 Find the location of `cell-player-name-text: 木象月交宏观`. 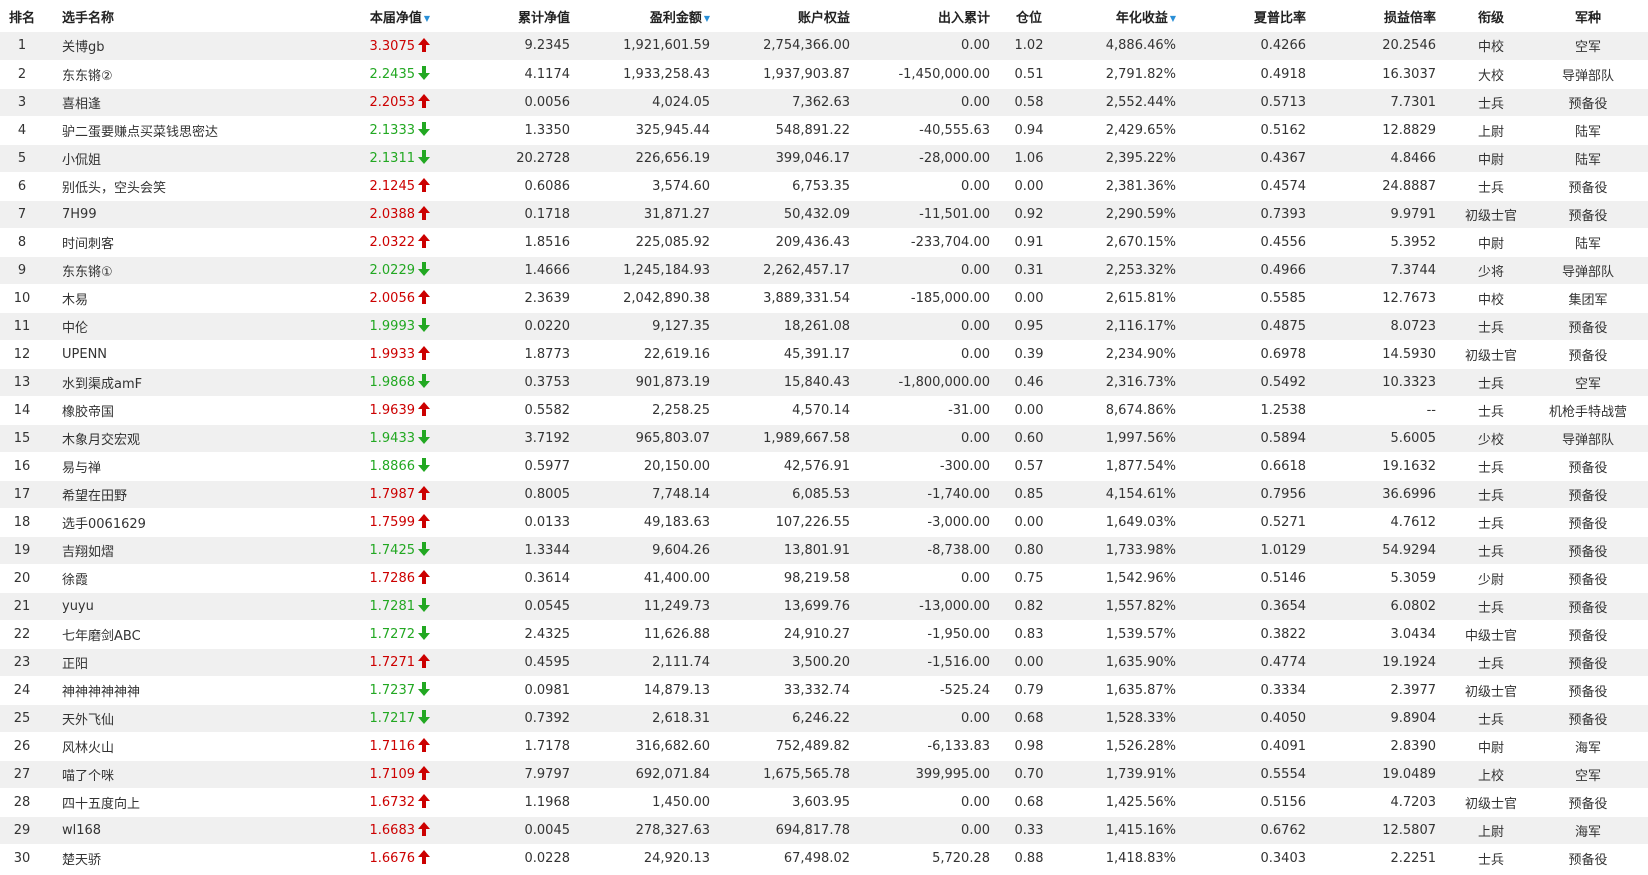

cell-player-name-text: 木象月交宏观 is located at coordinates (101, 440).